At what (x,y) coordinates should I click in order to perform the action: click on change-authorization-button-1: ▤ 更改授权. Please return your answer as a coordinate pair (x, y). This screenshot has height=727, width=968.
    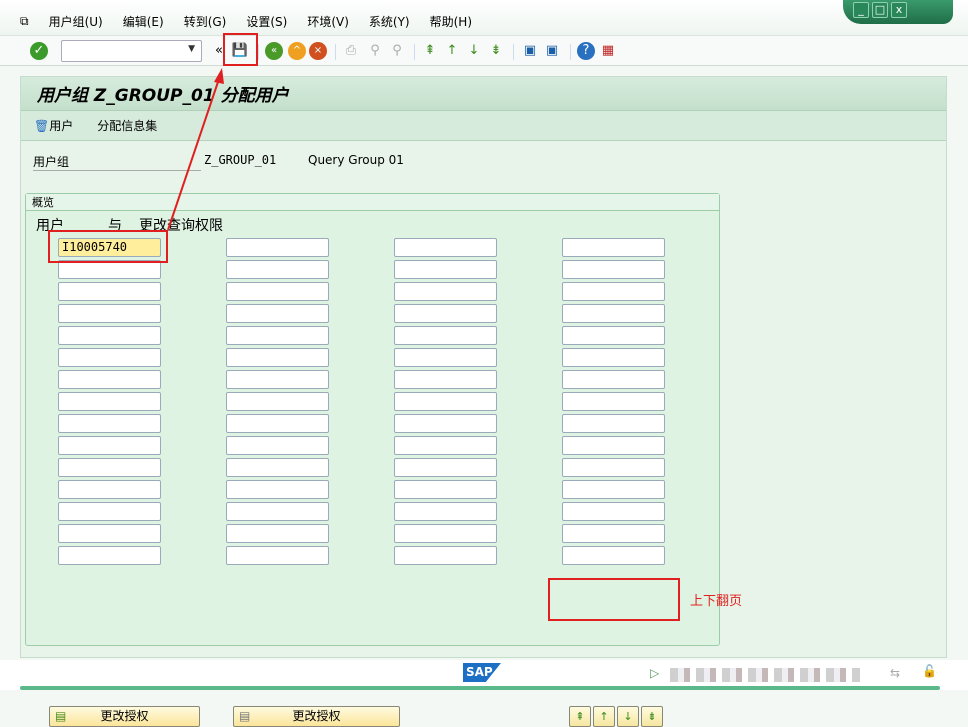
    Looking at the image, I should click on (124, 716).